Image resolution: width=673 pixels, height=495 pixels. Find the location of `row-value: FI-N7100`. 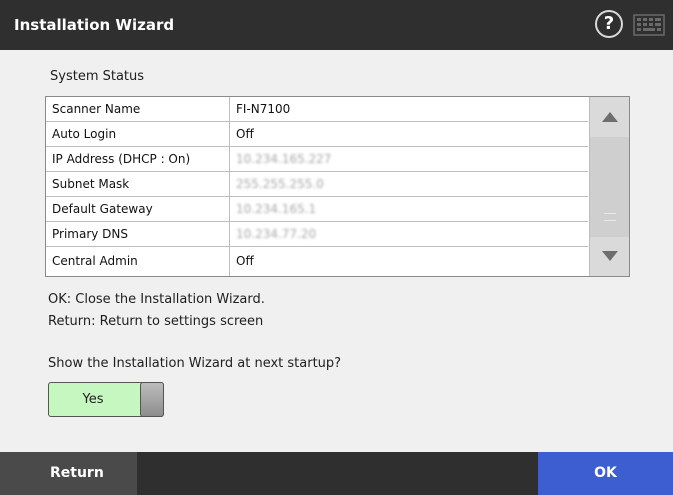

row-value: FI-N7100 is located at coordinates (263, 109).